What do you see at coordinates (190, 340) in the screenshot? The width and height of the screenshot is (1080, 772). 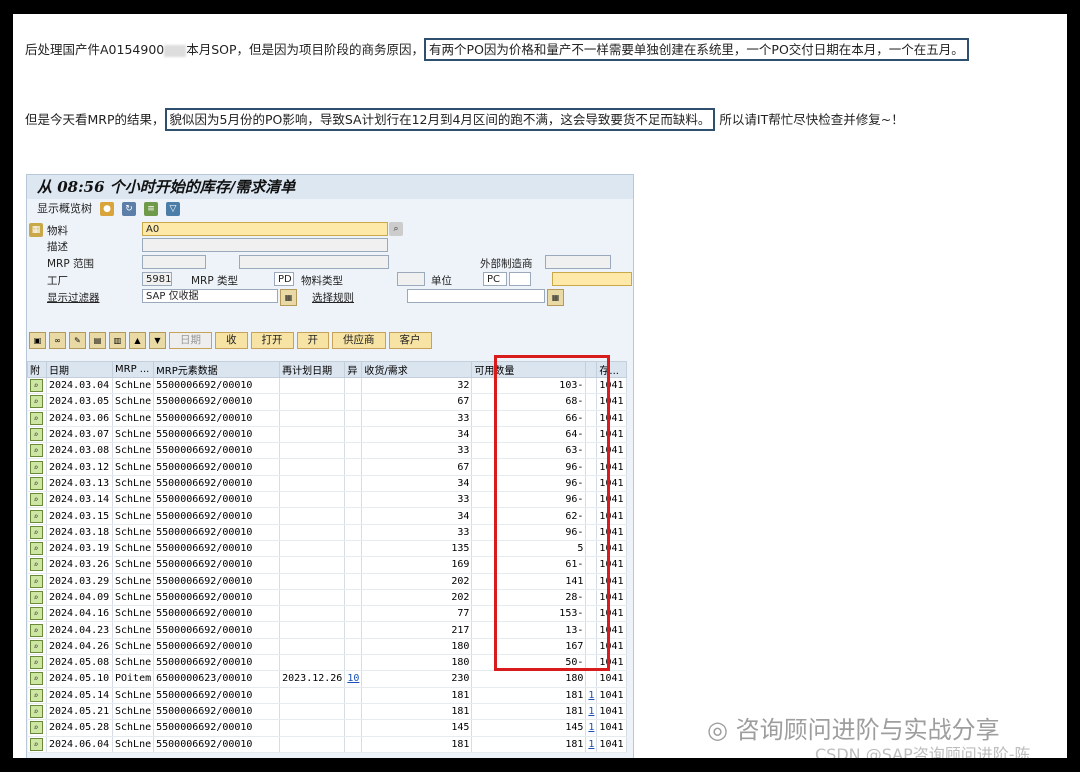 I see `date-button: 日期` at bounding box center [190, 340].